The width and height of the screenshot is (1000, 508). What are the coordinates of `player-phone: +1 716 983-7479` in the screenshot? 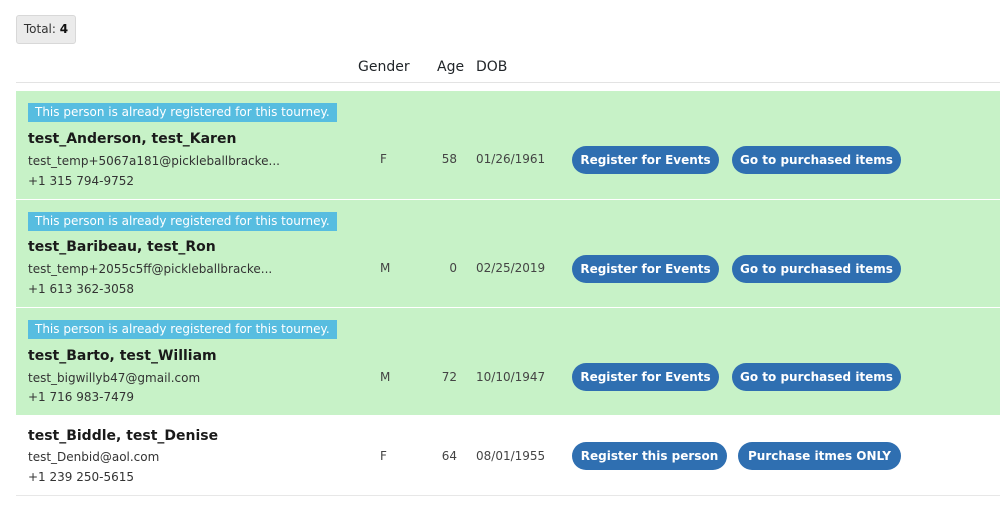 It's located at (81, 397).